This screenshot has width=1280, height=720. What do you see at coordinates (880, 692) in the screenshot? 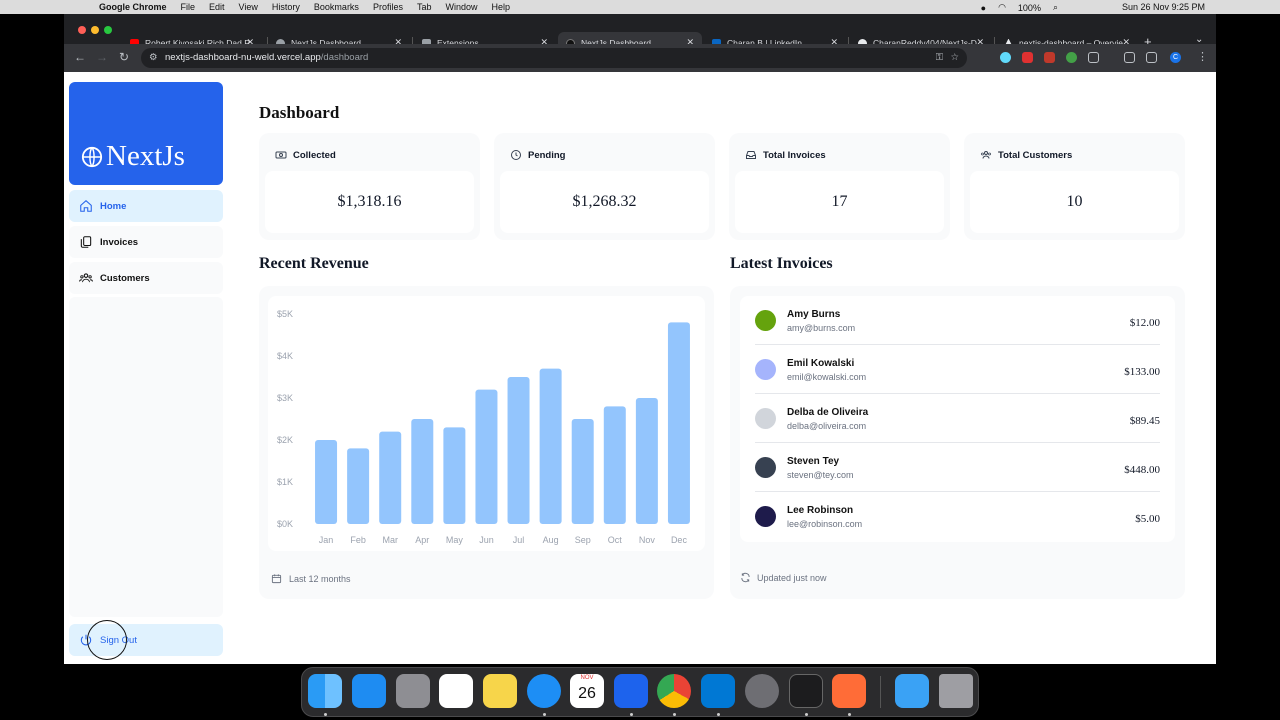
I see `dock-divider` at bounding box center [880, 692].